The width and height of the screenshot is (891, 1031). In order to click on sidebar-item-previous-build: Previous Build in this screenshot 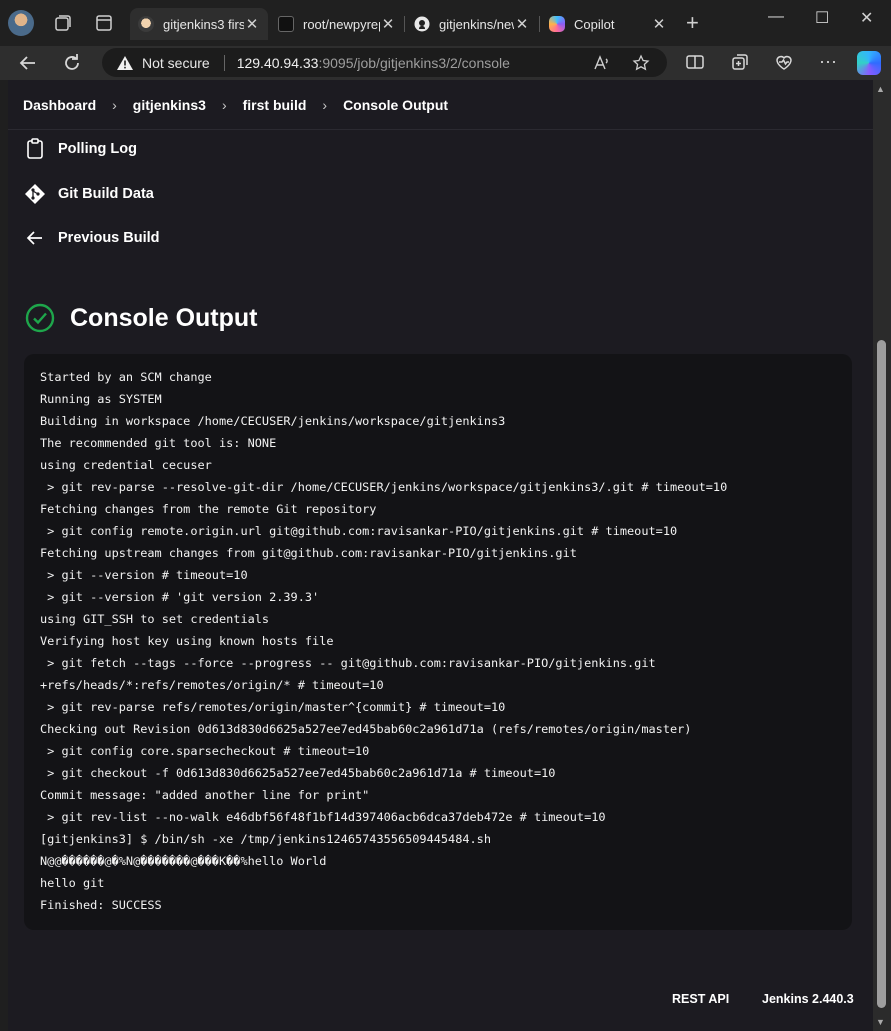, I will do `click(92, 238)`.